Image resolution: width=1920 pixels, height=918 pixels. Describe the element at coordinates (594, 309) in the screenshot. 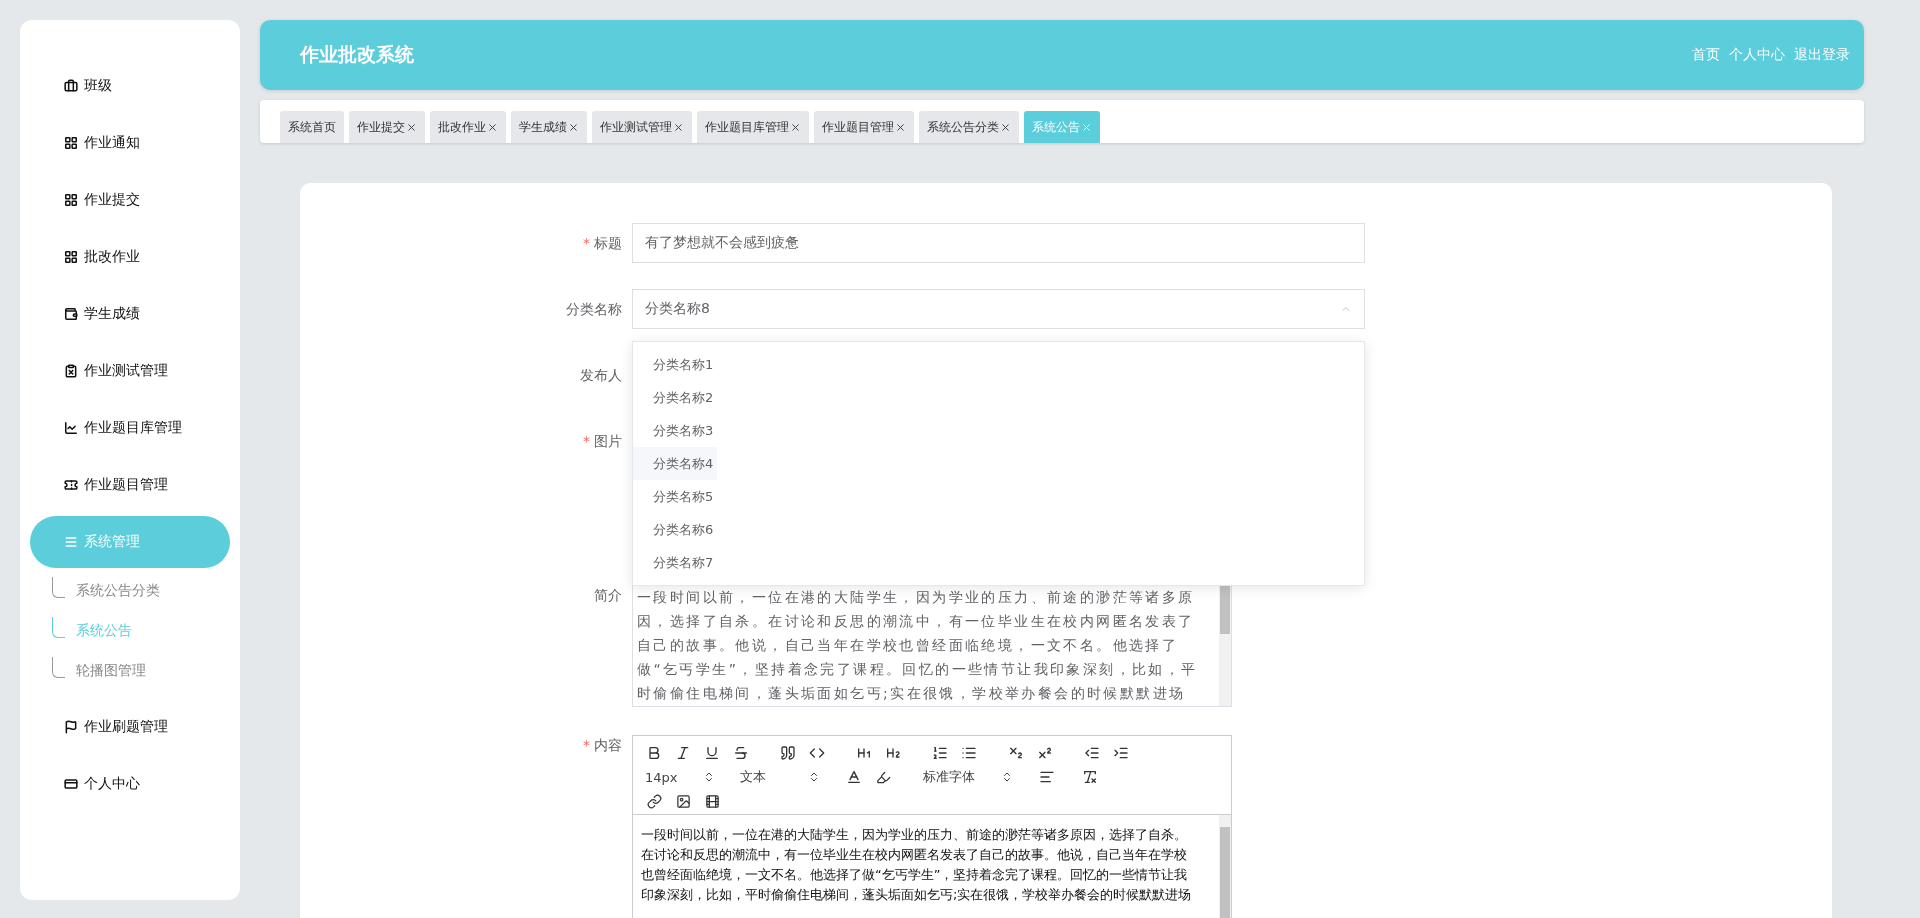

I see `field-label: 分类名称` at that location.